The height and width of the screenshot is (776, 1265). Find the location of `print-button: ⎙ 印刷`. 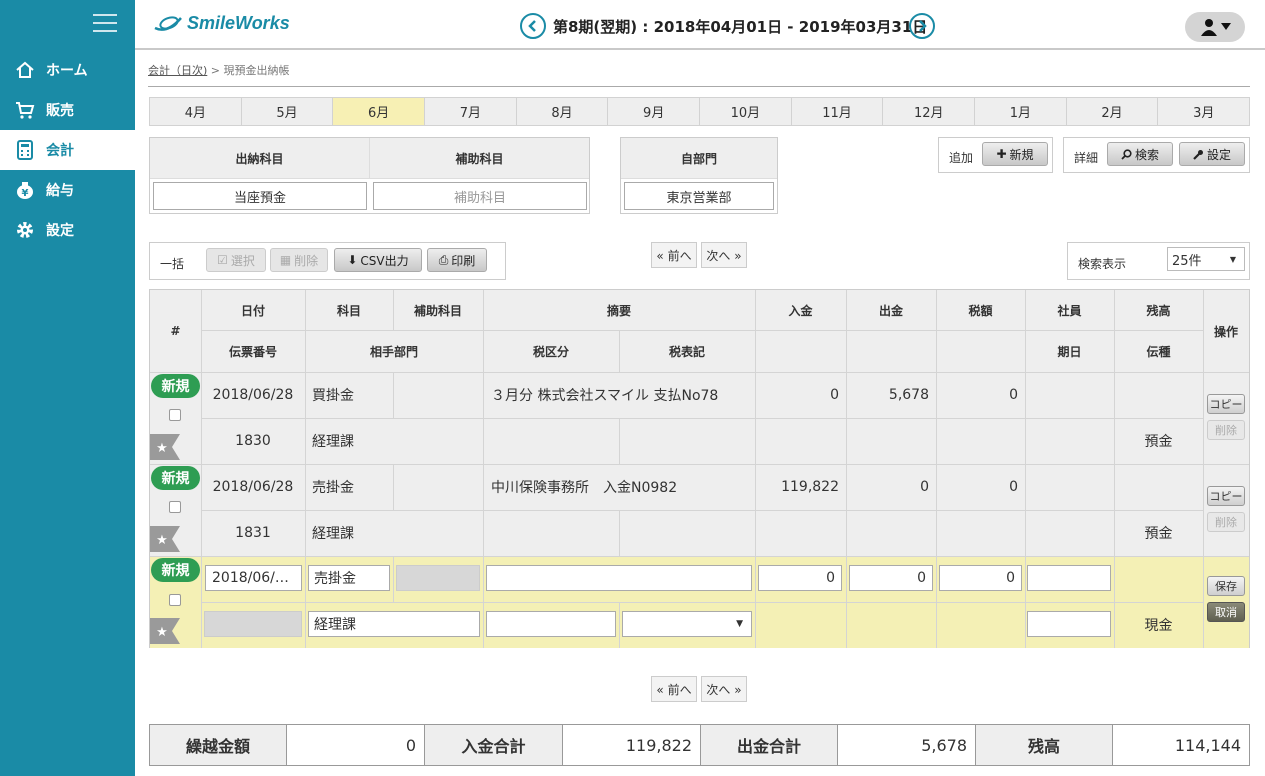

print-button: ⎙ 印刷 is located at coordinates (457, 260).